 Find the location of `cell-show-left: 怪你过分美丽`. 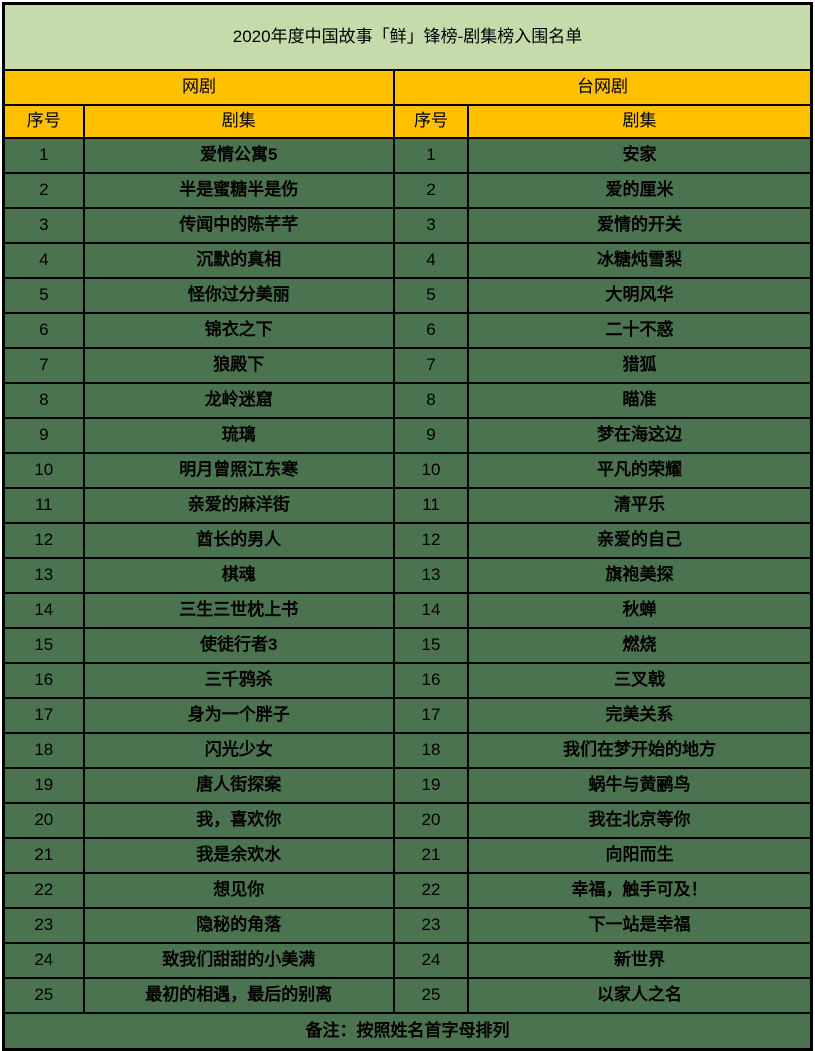

cell-show-left: 怪你过分美丽 is located at coordinates (238, 295).